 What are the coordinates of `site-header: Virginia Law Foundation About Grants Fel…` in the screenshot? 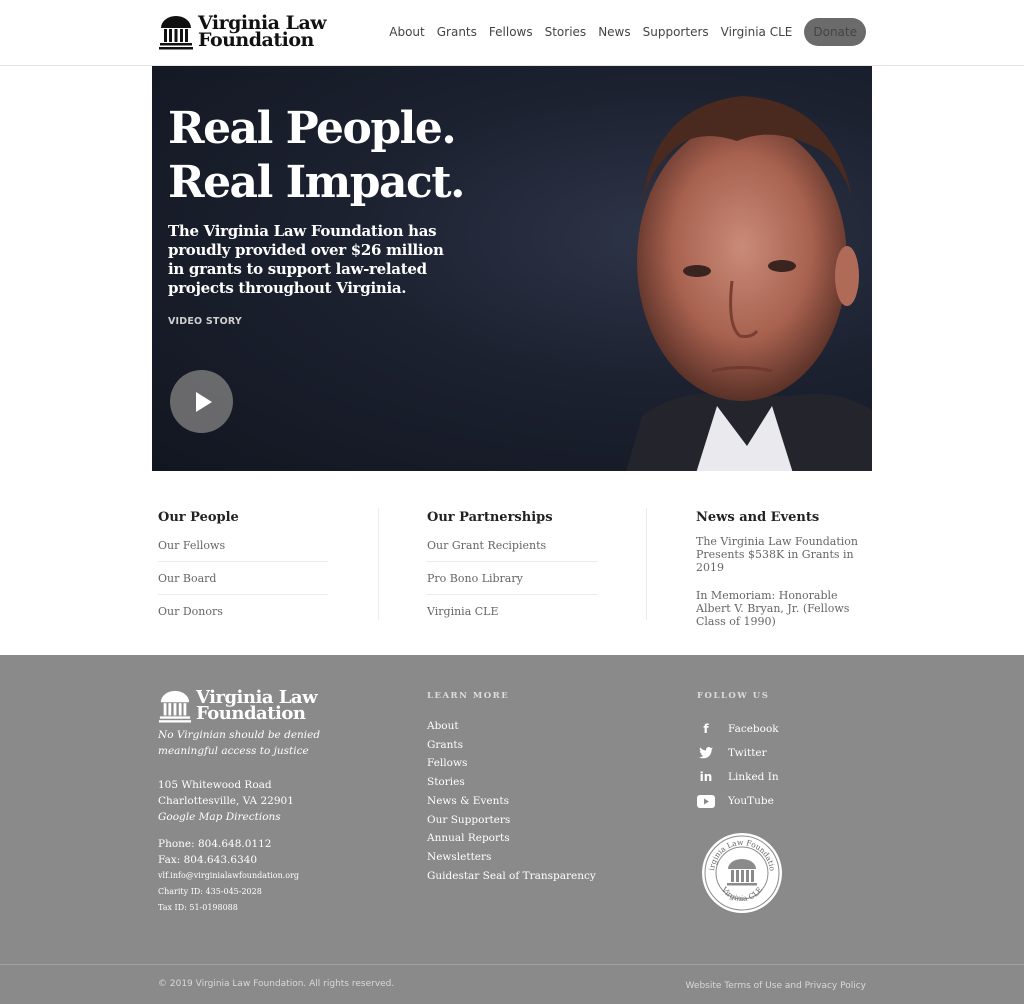 It's located at (512, 33).